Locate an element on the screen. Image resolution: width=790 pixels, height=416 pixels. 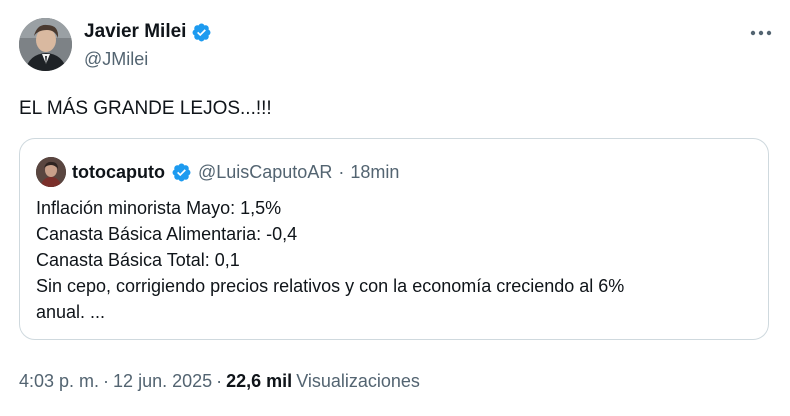
quoted-verified-badge-icon is located at coordinates (181, 172).